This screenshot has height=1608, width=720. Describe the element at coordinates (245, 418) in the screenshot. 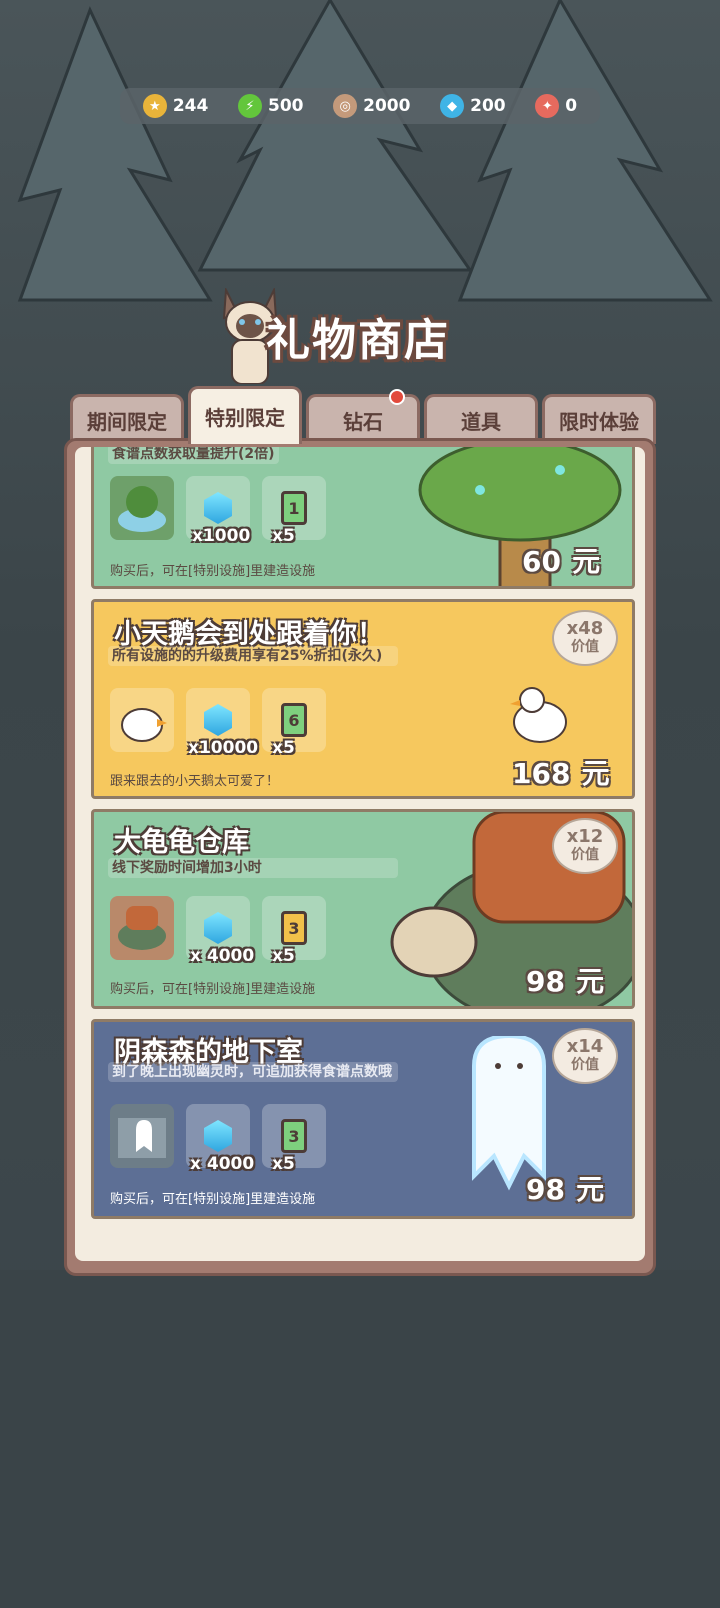

I see `tab-label: 特别限定` at that location.